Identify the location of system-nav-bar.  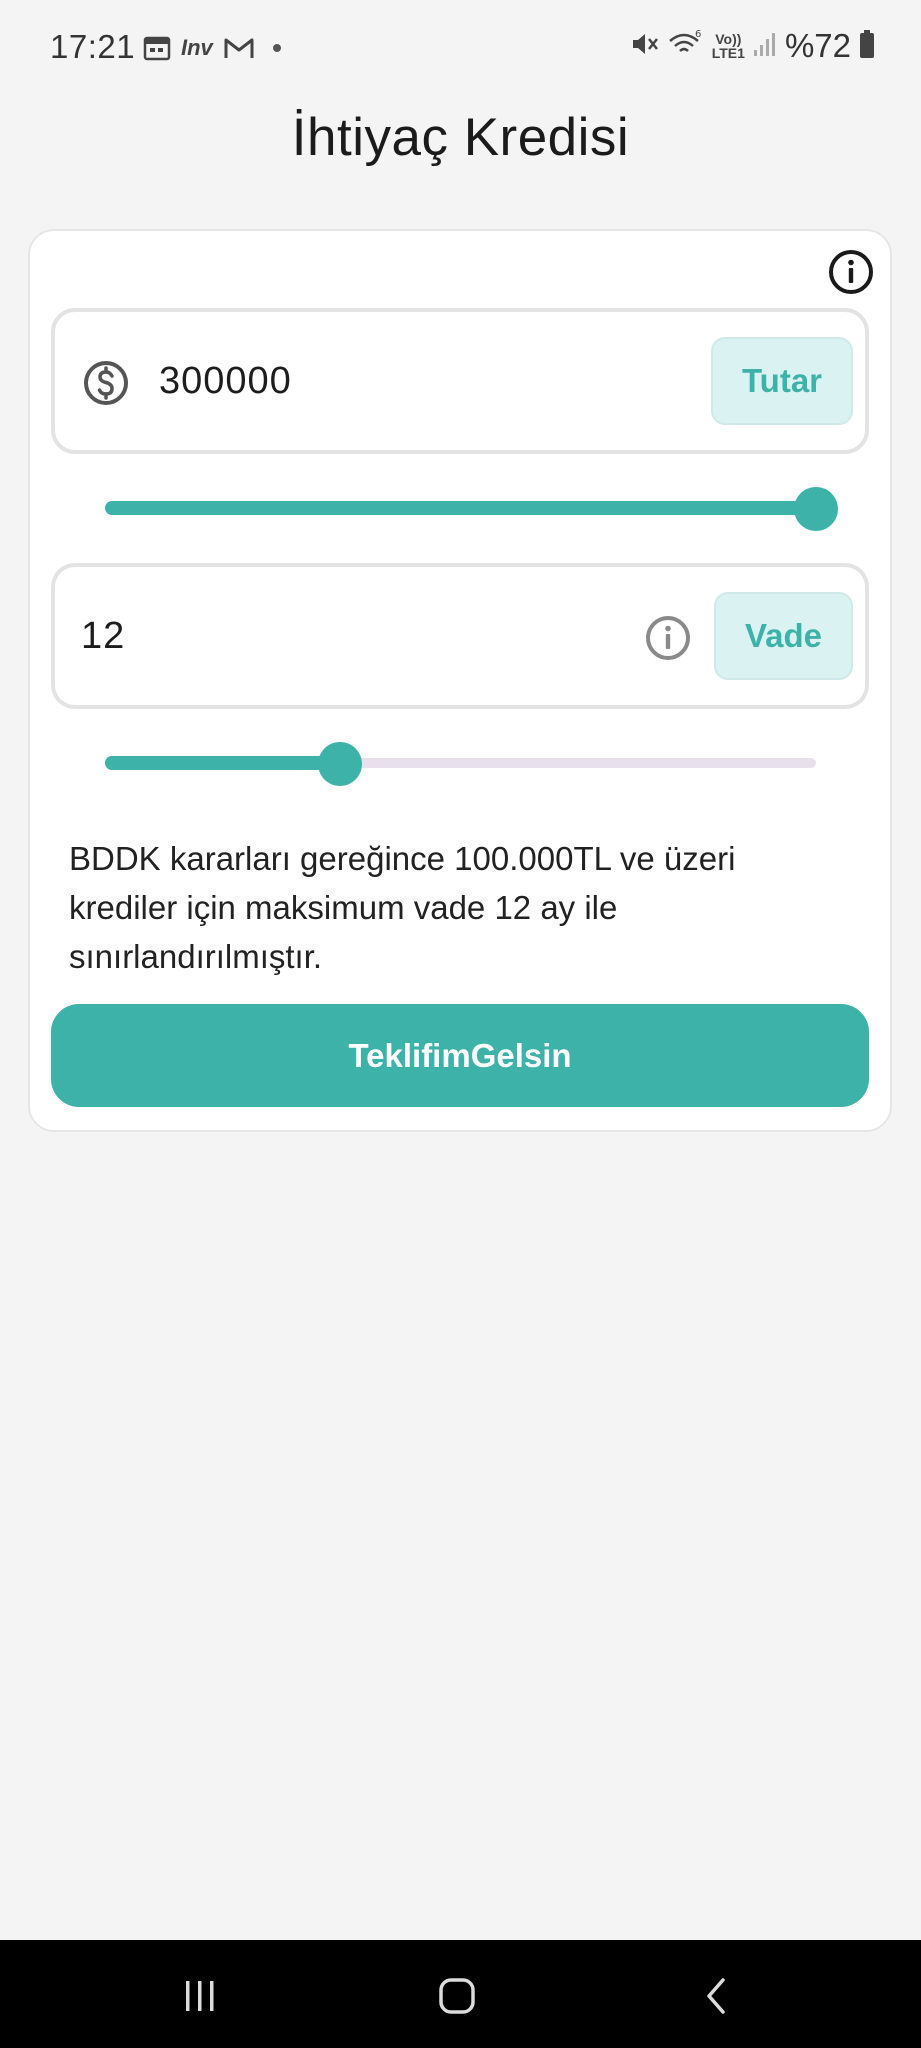
(460, 1994).